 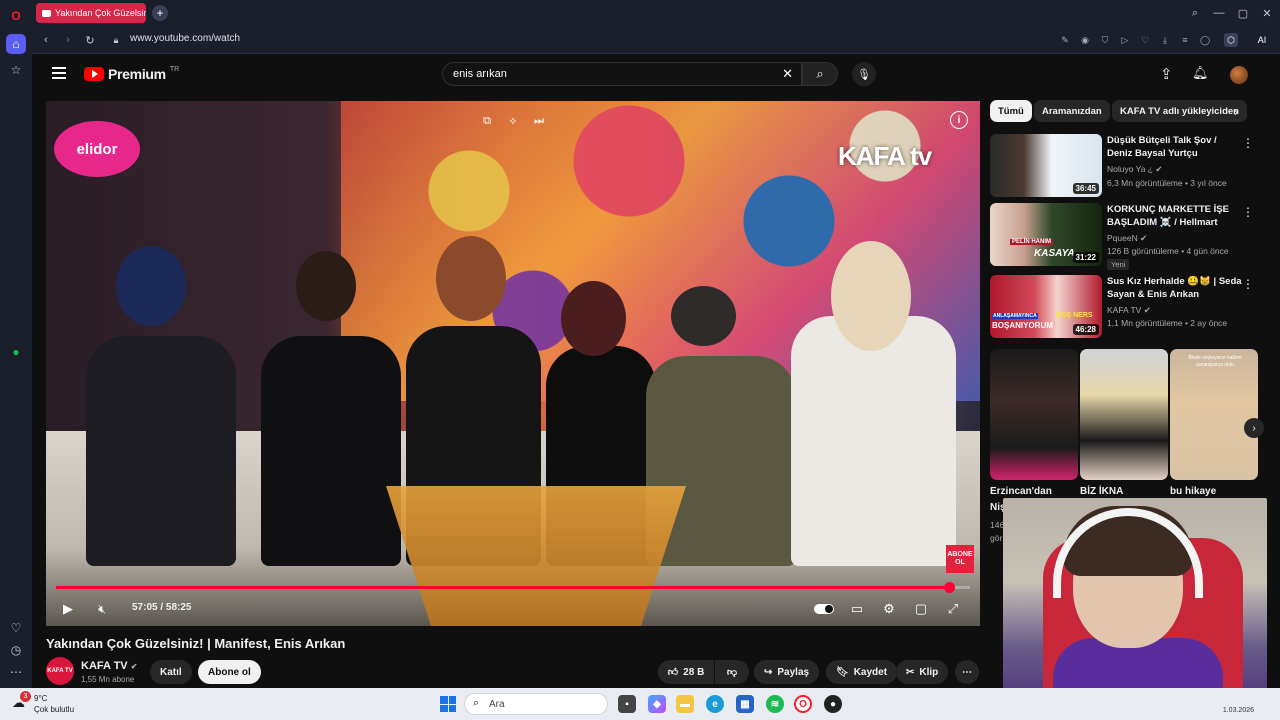 What do you see at coordinates (1011, 111) in the screenshot?
I see `chip-all: Tümü` at bounding box center [1011, 111].